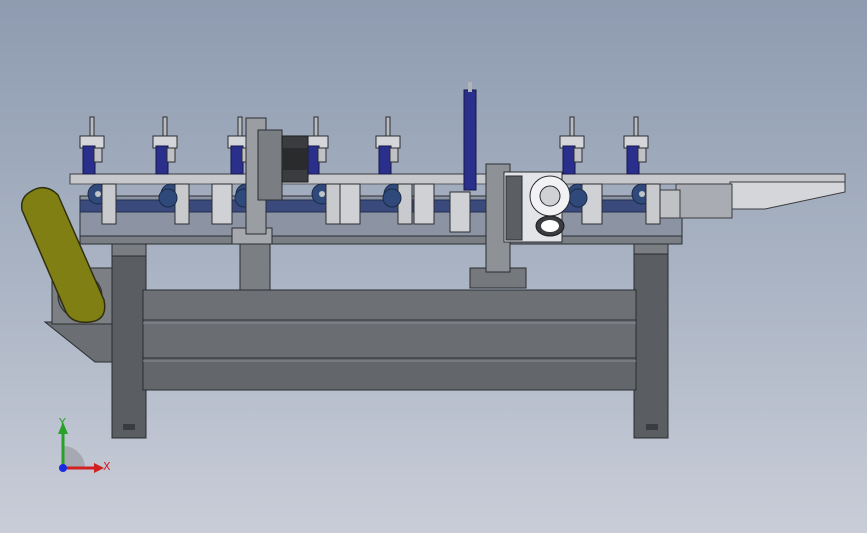 The image size is (867, 533). Describe the element at coordinates (651, 345) in the screenshot. I see `right-leg` at that location.